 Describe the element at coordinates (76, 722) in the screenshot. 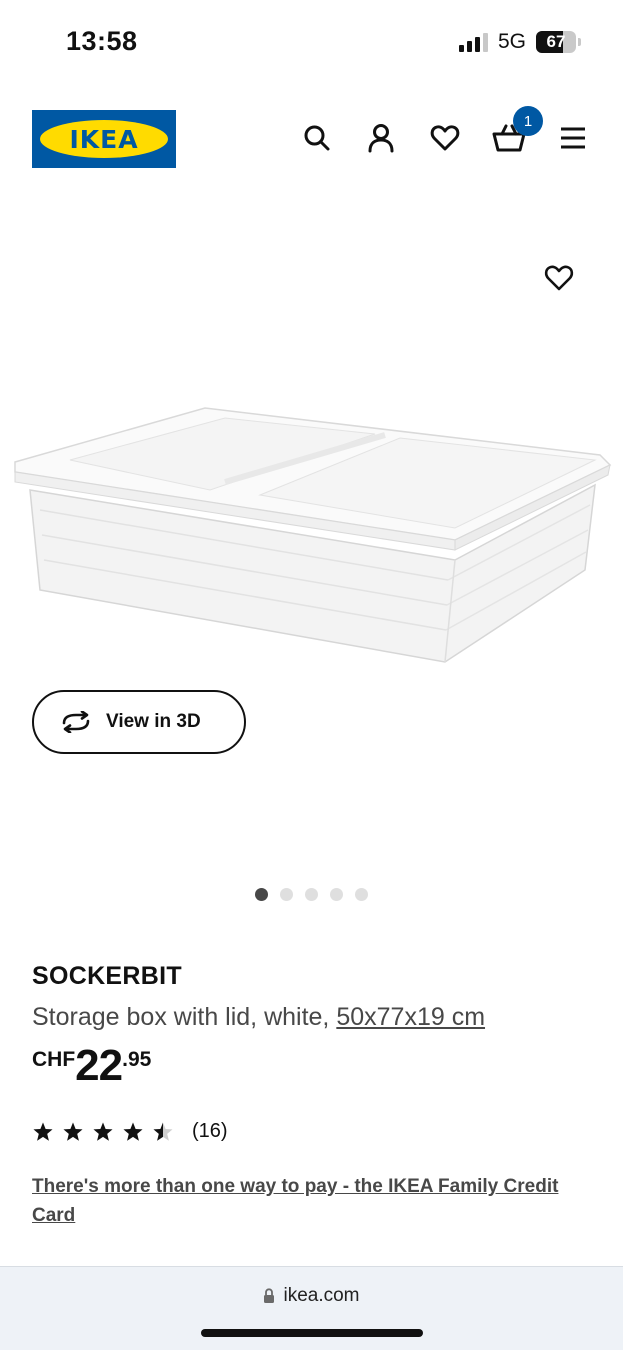

I see `rotate-3d-icon` at that location.